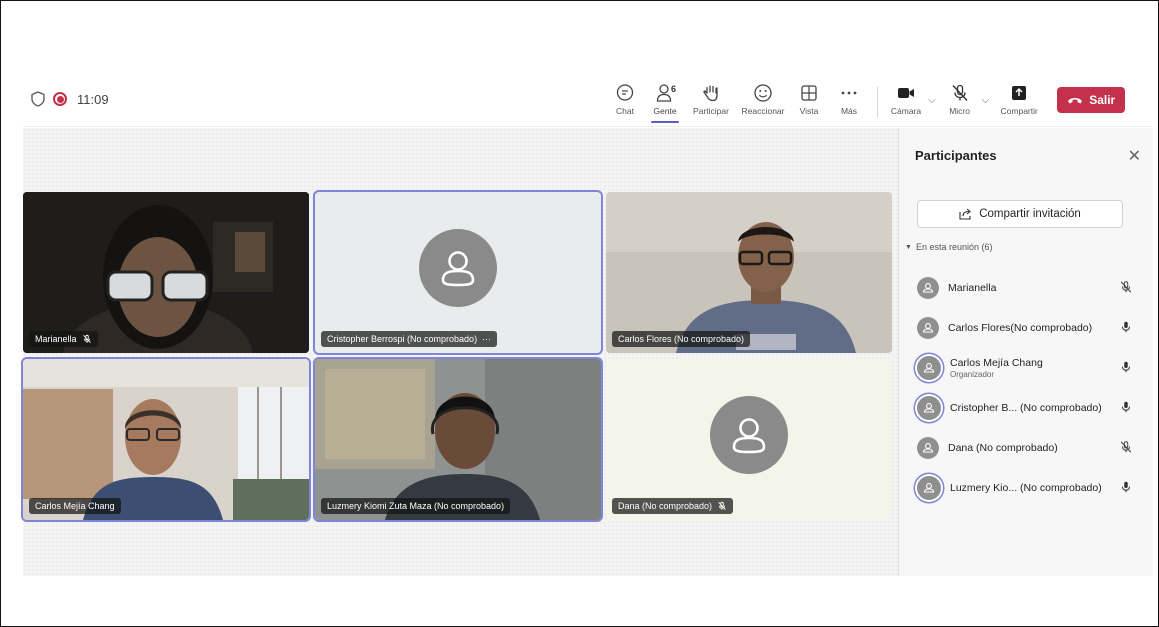 The width and height of the screenshot is (1159, 627). I want to click on chat-icon, so click(625, 92).